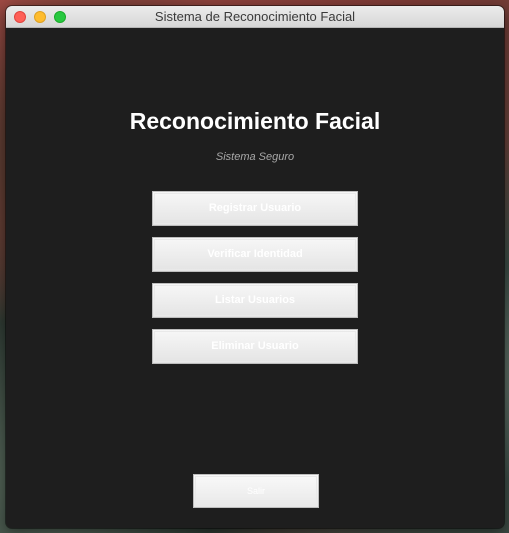  Describe the element at coordinates (256, 491) in the screenshot. I see `exit-button: Salir` at that location.